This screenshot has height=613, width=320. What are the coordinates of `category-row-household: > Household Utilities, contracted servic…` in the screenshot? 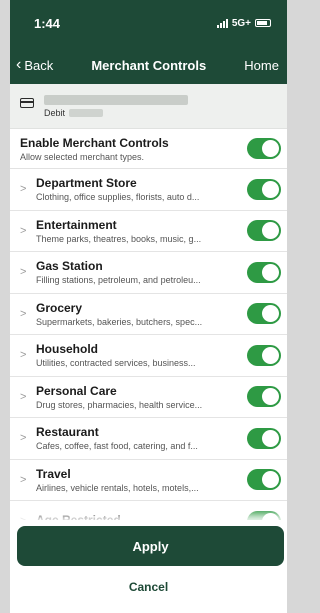 It's located at (148, 356).